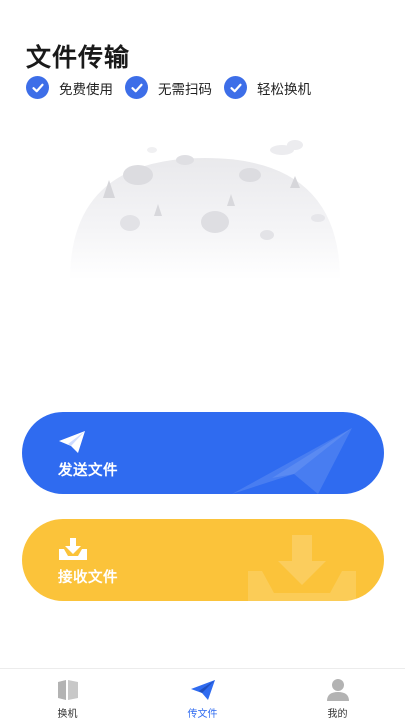 The image size is (405, 720). I want to click on send-file-button: 发送文件, so click(203, 453).